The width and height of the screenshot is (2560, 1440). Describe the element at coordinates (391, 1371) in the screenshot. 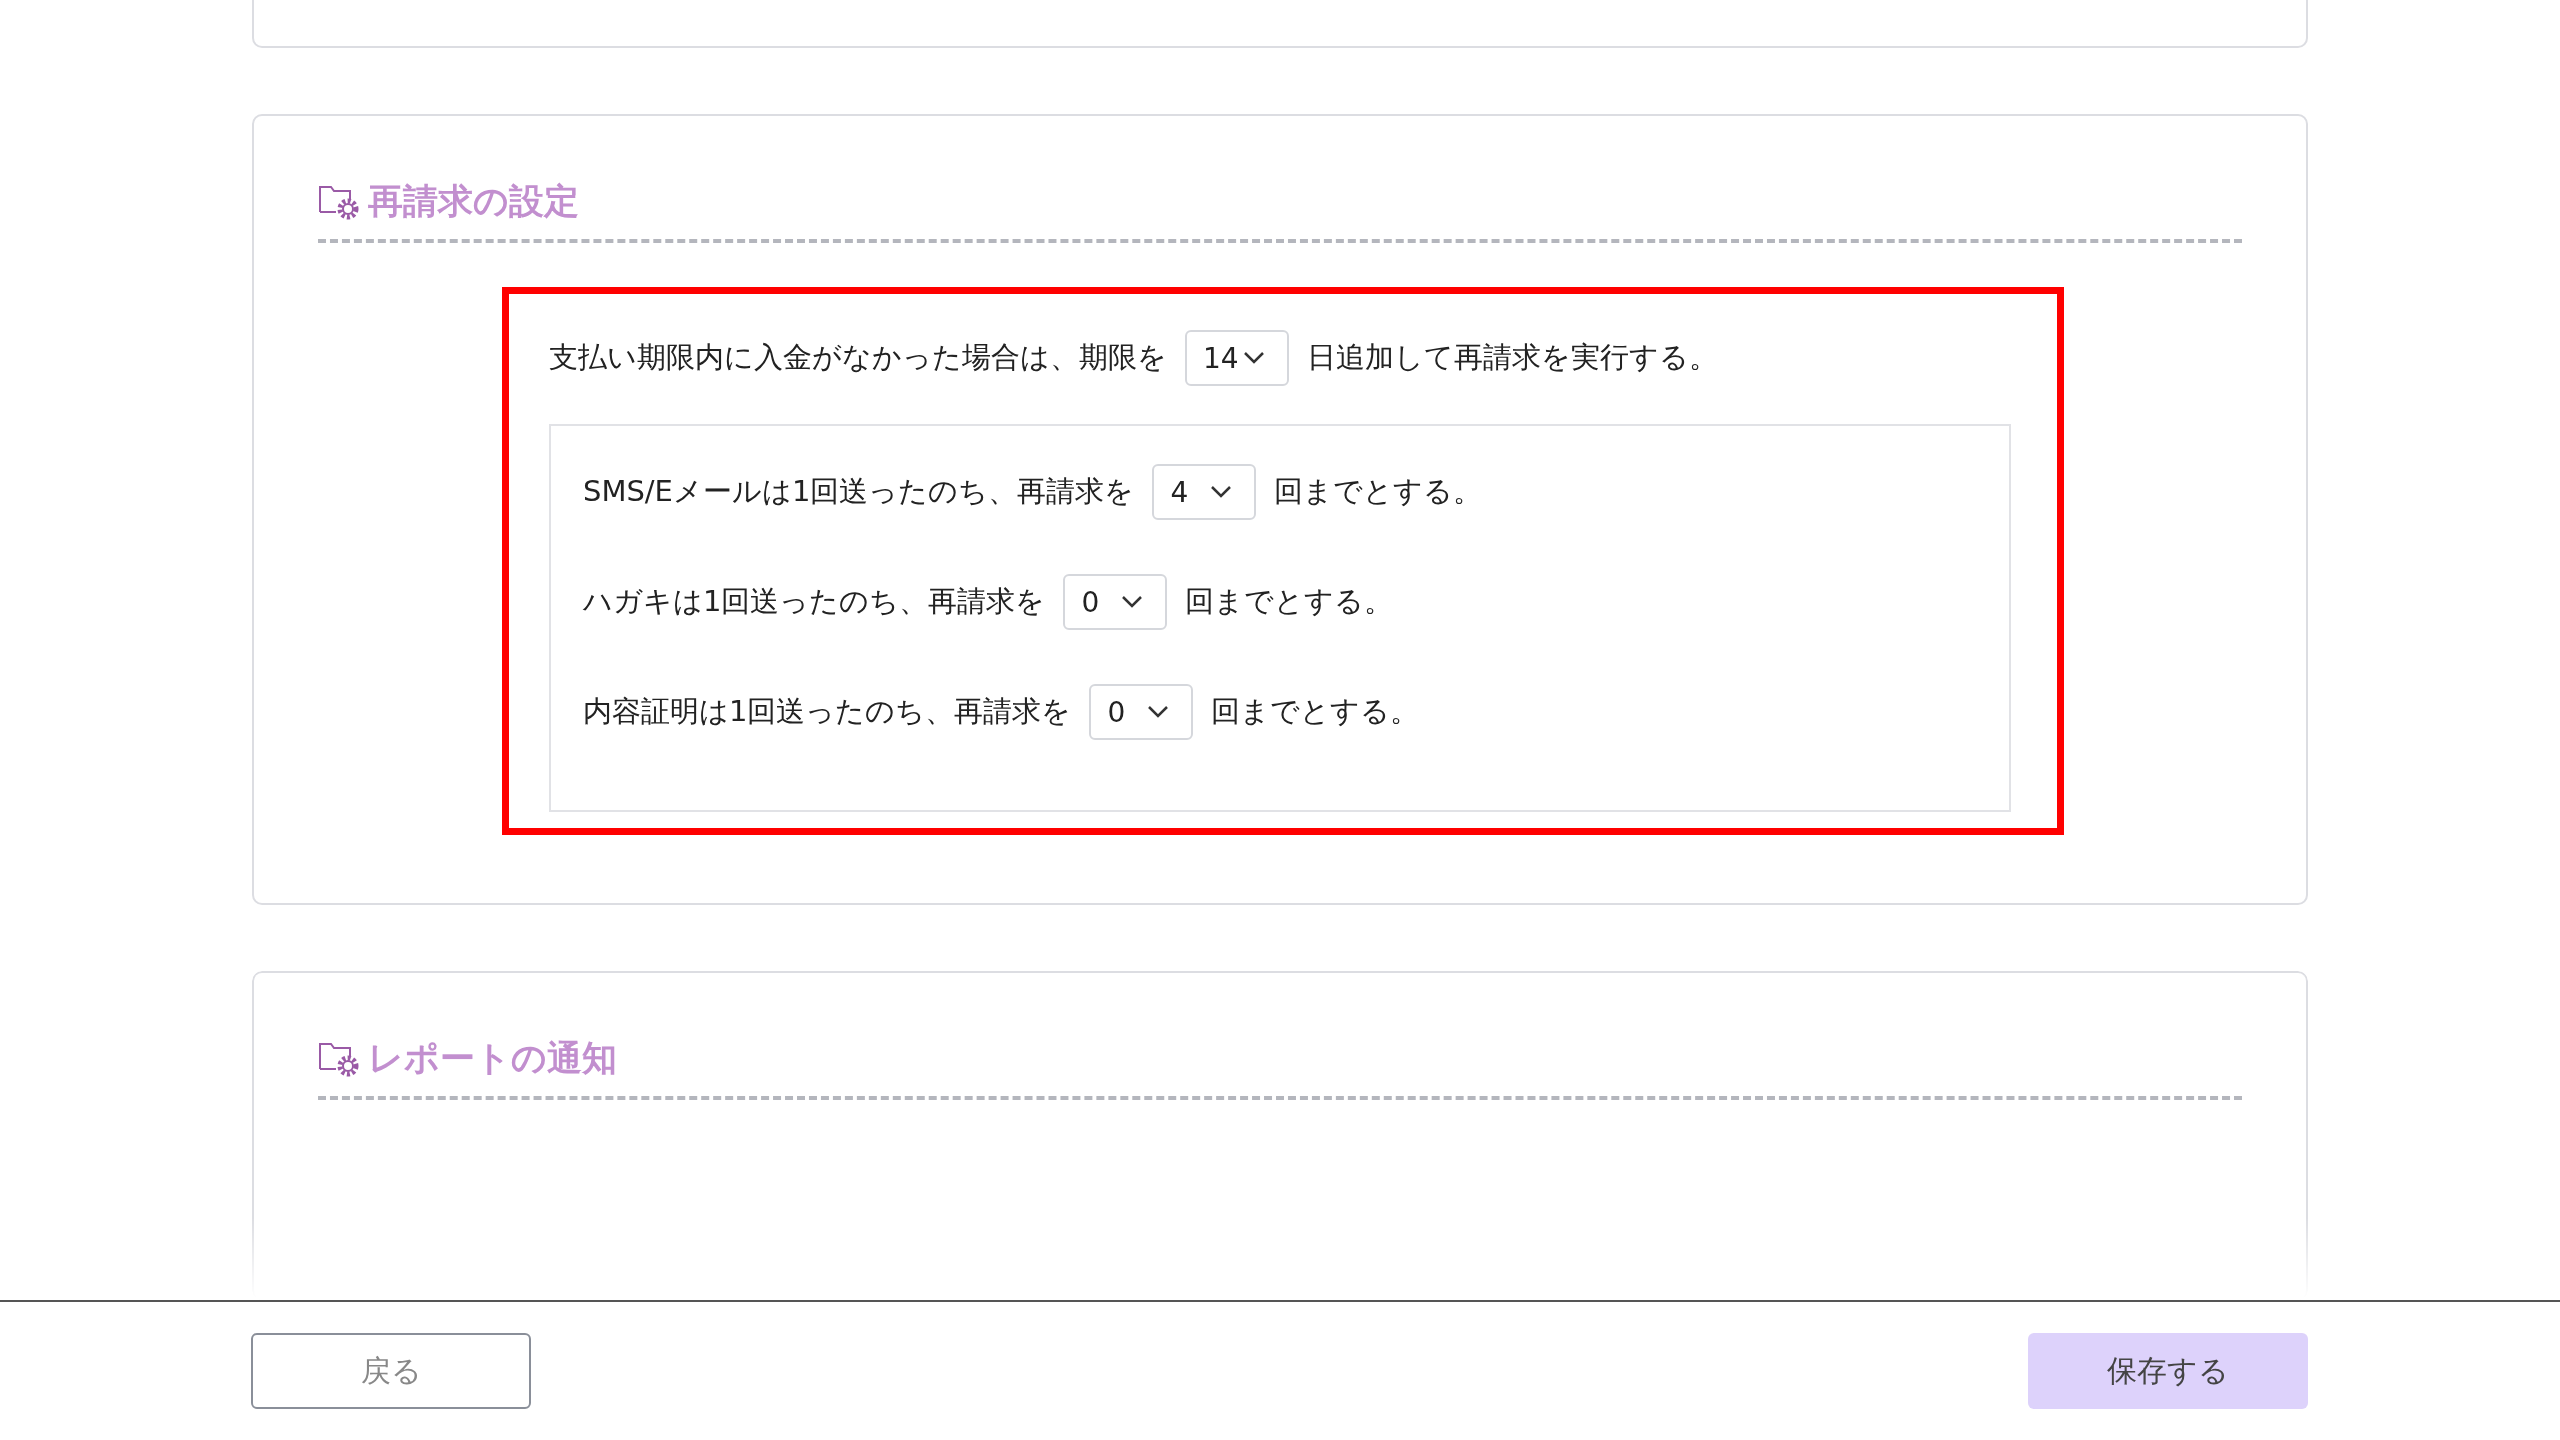

I see `back-button: 戻る` at that location.